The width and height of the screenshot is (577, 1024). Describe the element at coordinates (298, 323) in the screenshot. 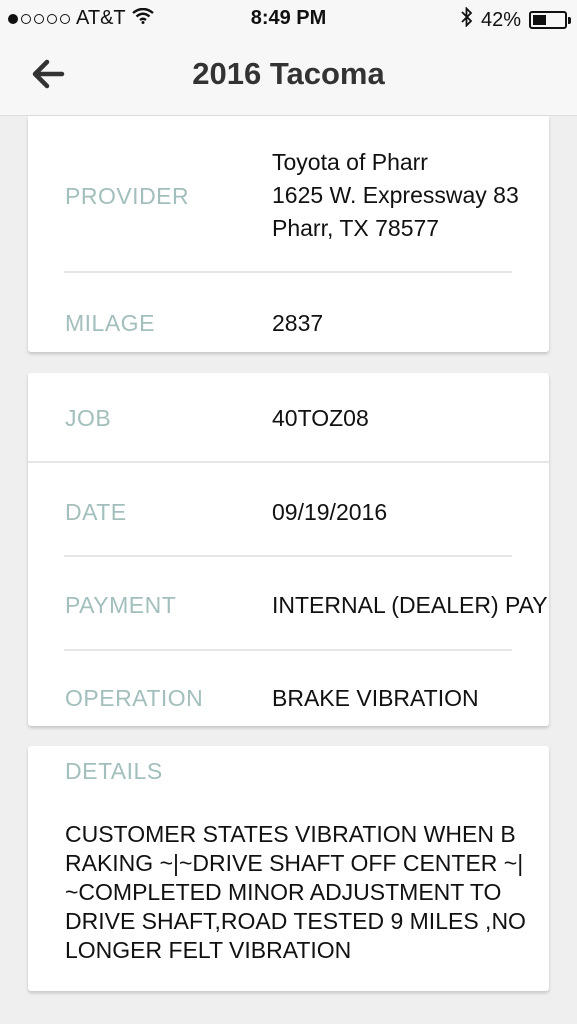

I see `milage-value: 2837` at that location.